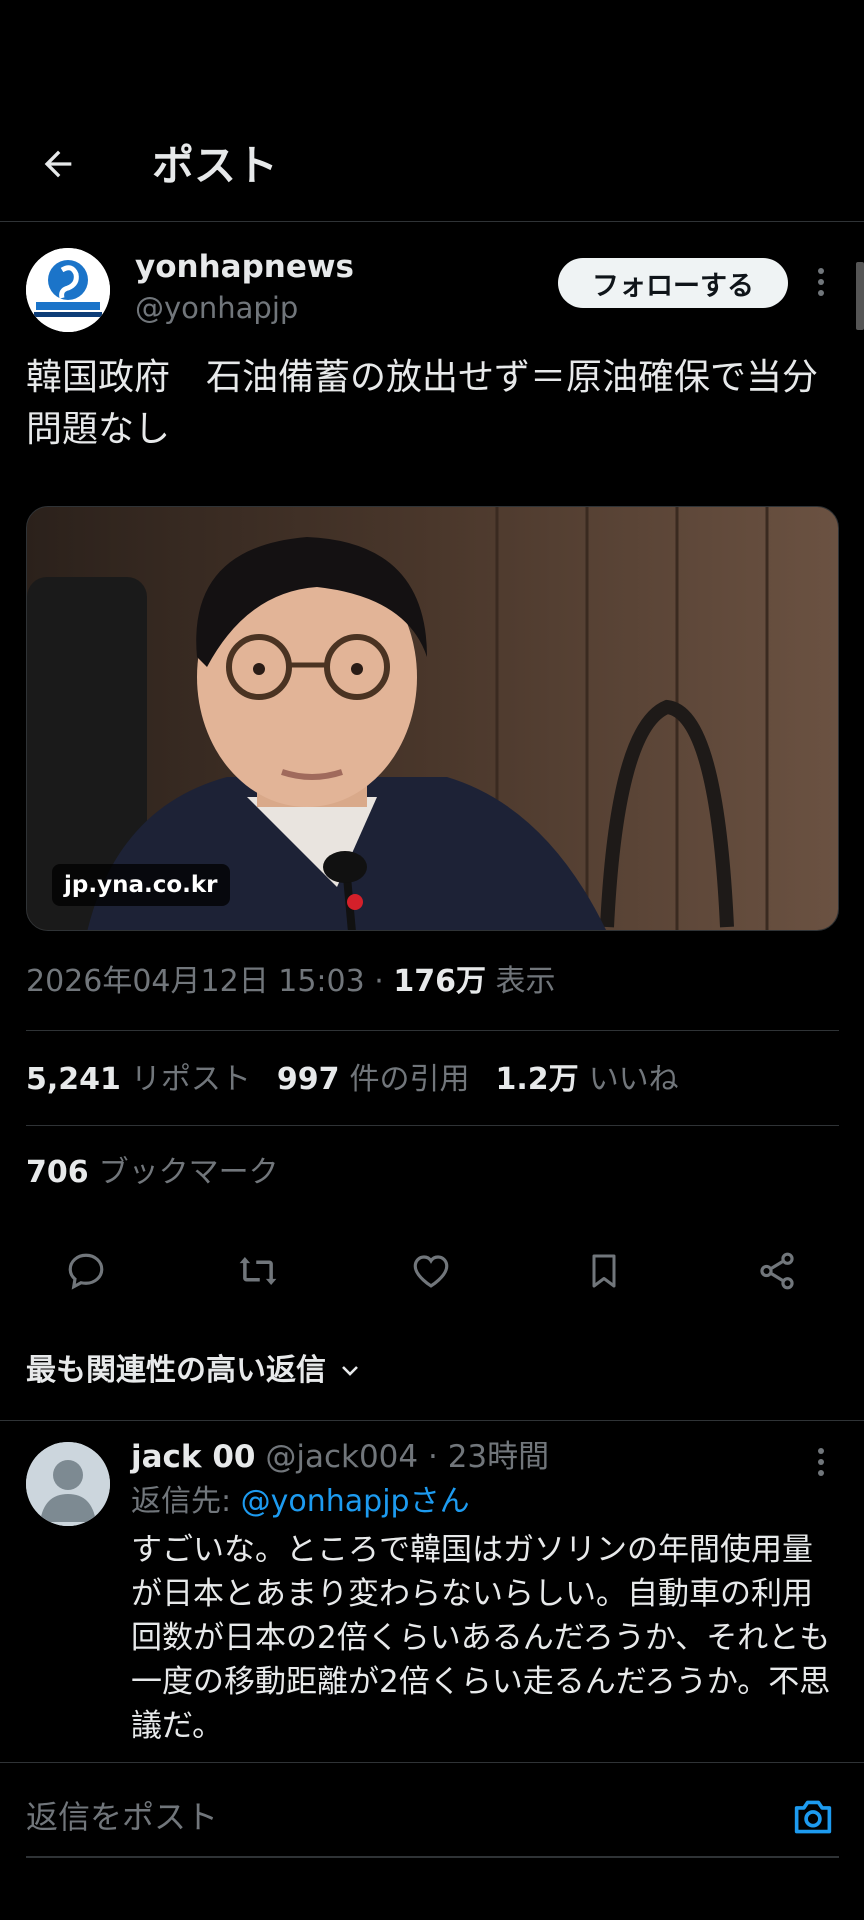  I want to click on reply-icon, so click(86, 1271).